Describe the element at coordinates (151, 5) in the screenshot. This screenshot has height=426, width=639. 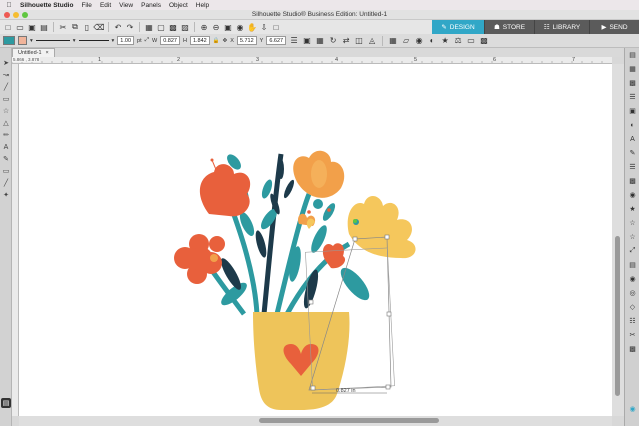
I see `menu-panels: Panels` at that location.